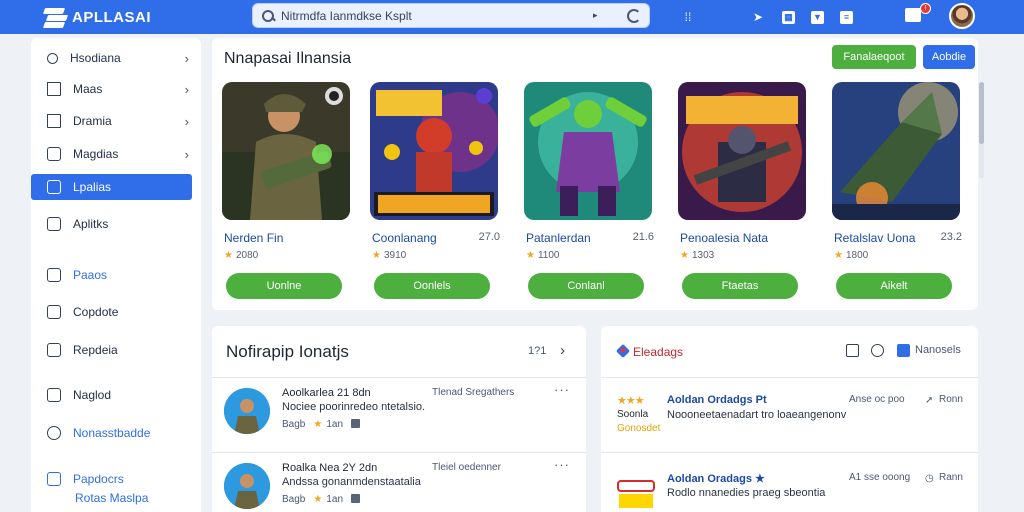  Describe the element at coordinates (54, 224) in the screenshot. I see `grid-icon` at that location.